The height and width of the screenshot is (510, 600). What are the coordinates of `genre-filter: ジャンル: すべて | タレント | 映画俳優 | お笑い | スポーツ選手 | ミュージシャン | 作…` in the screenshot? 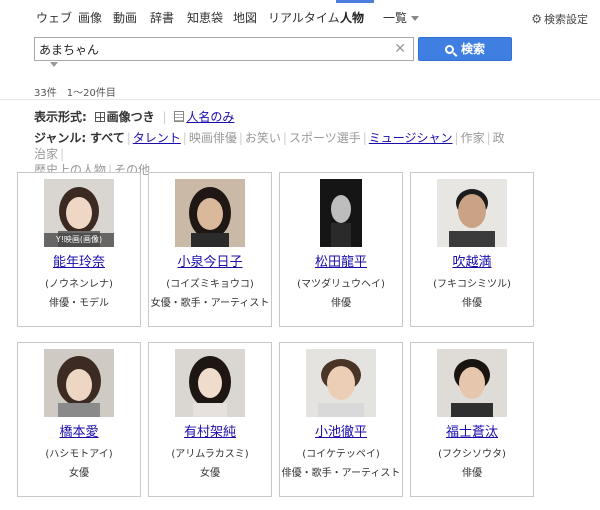 It's located at (274, 154).